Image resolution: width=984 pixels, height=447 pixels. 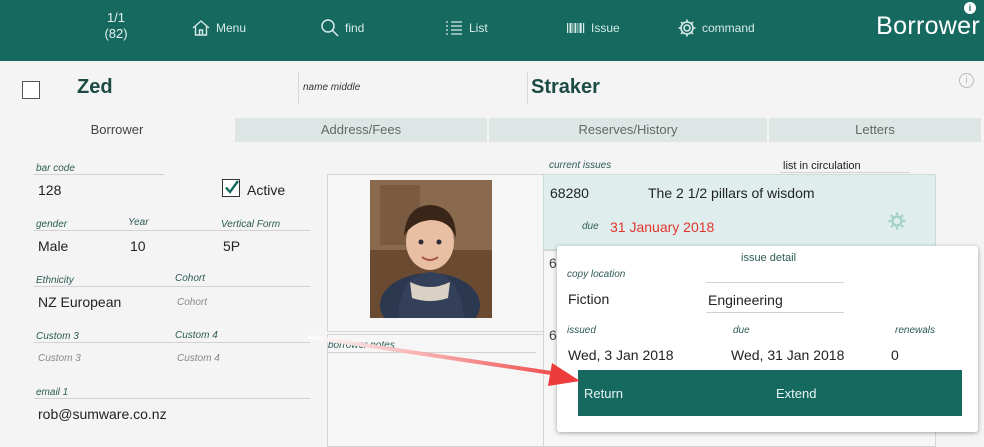 I want to click on gender-label: gender, so click(x=52, y=224).